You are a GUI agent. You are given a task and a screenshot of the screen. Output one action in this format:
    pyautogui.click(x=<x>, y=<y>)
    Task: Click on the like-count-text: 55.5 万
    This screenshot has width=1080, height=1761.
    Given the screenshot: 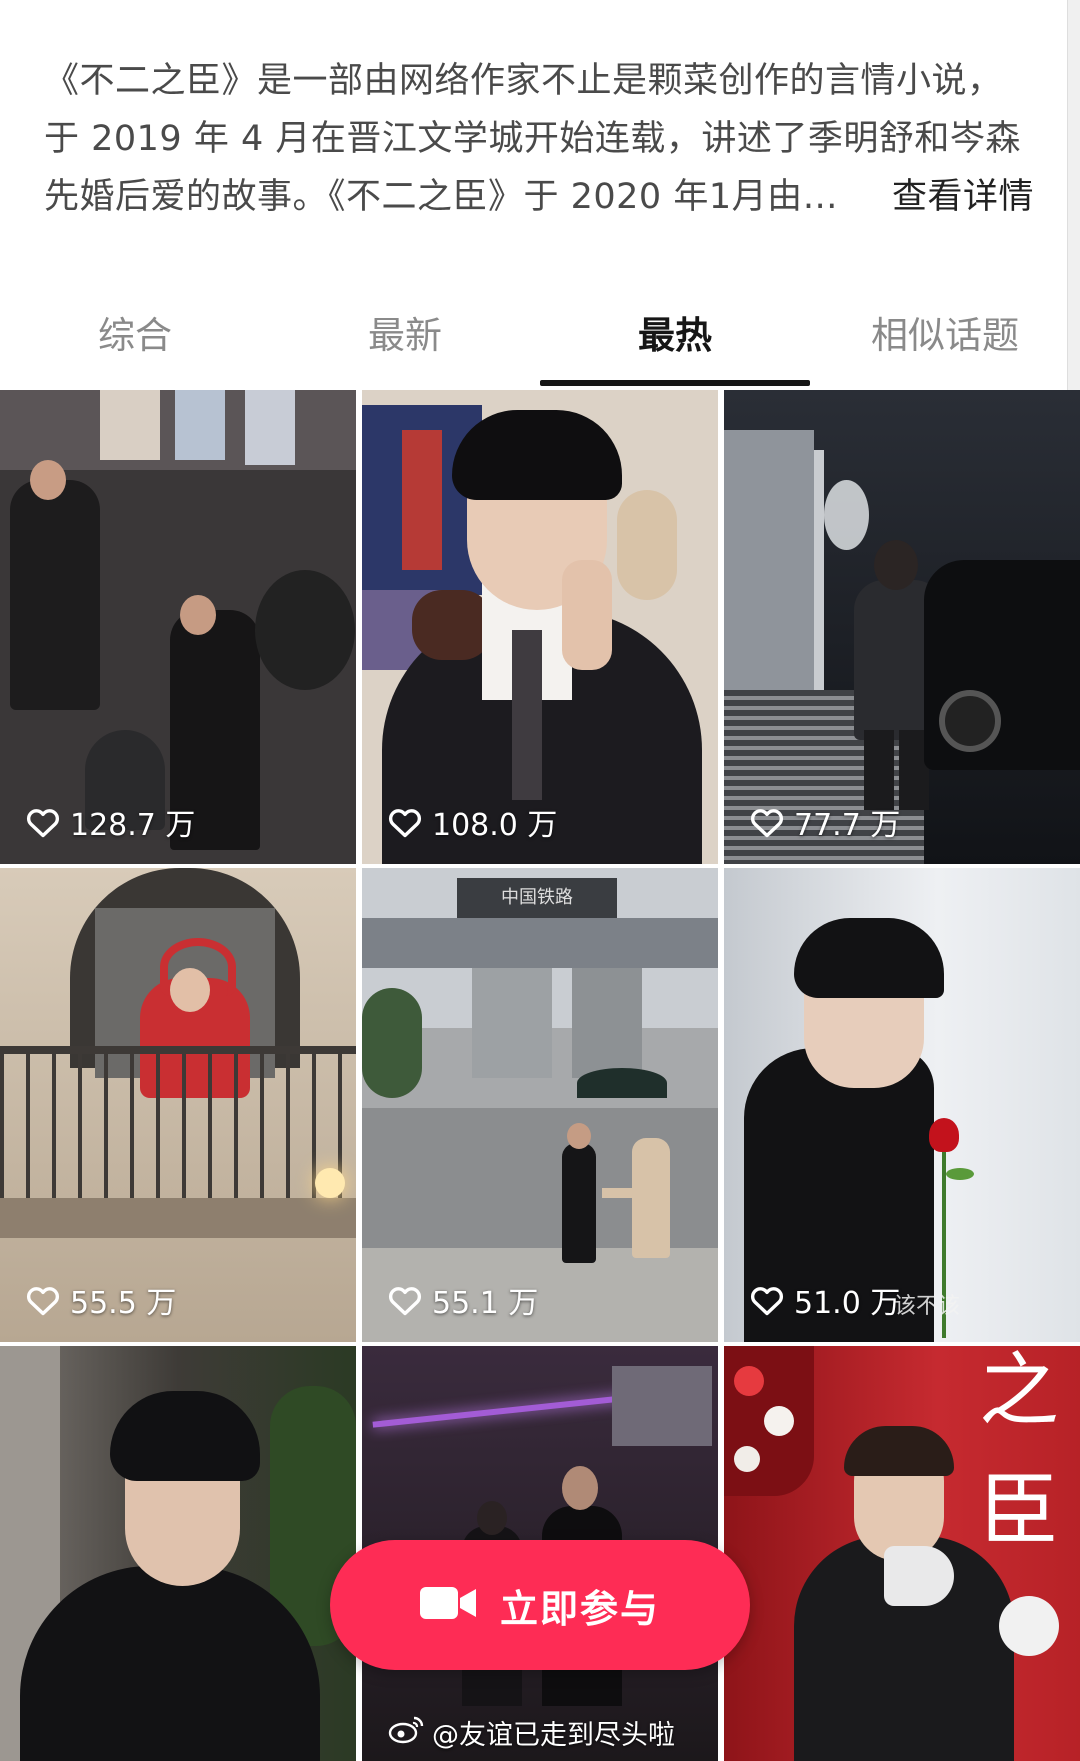 What is the action you would take?
    pyautogui.click(x=123, y=1303)
    